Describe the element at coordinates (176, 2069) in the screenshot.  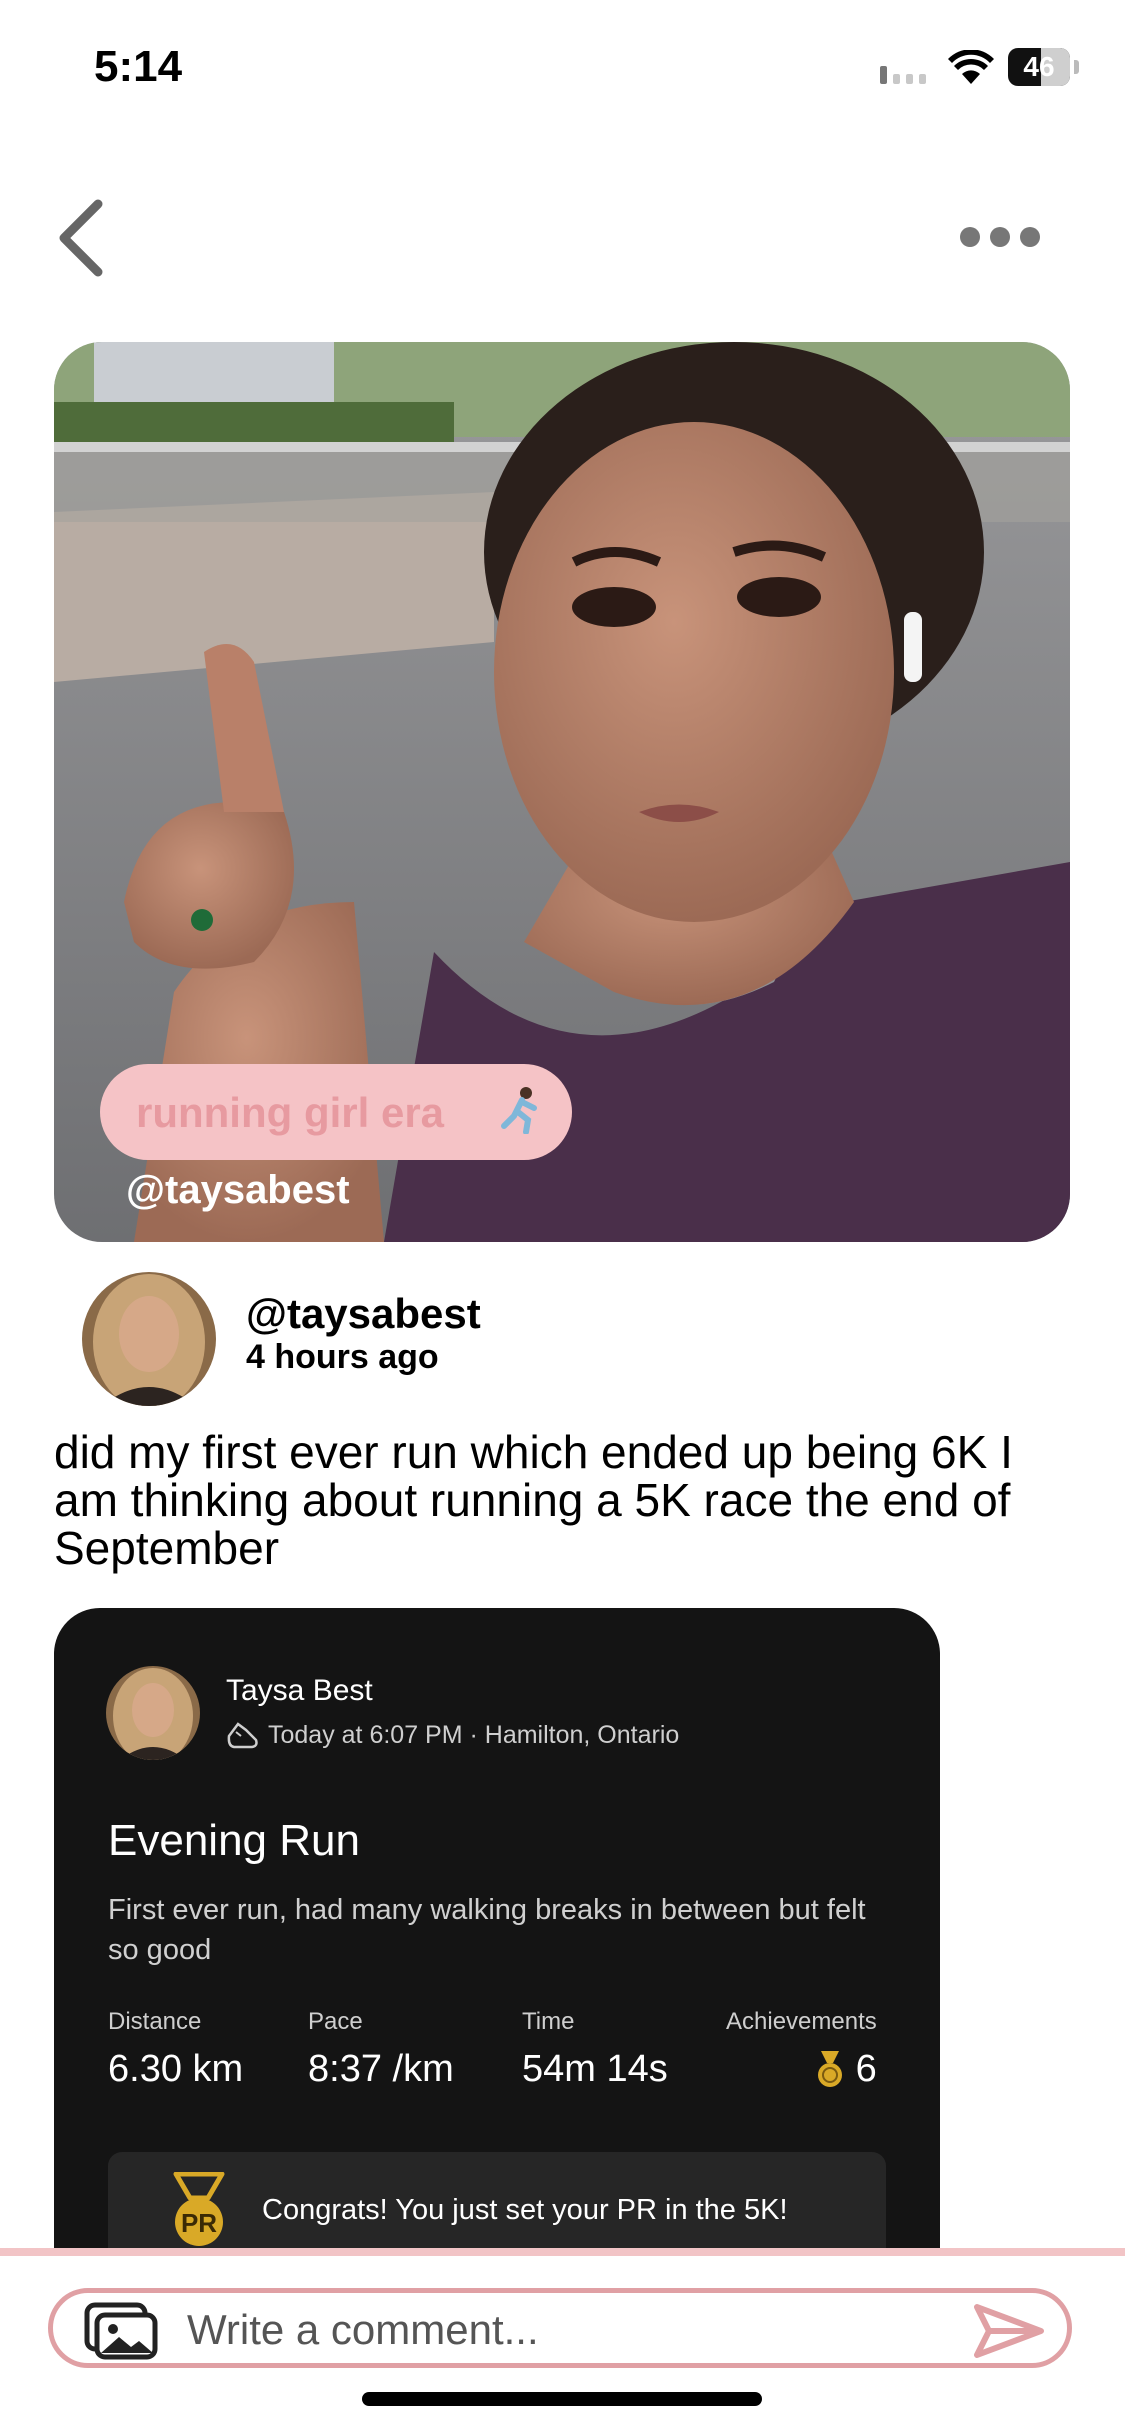
I see `stat-value: 6.30 km` at that location.